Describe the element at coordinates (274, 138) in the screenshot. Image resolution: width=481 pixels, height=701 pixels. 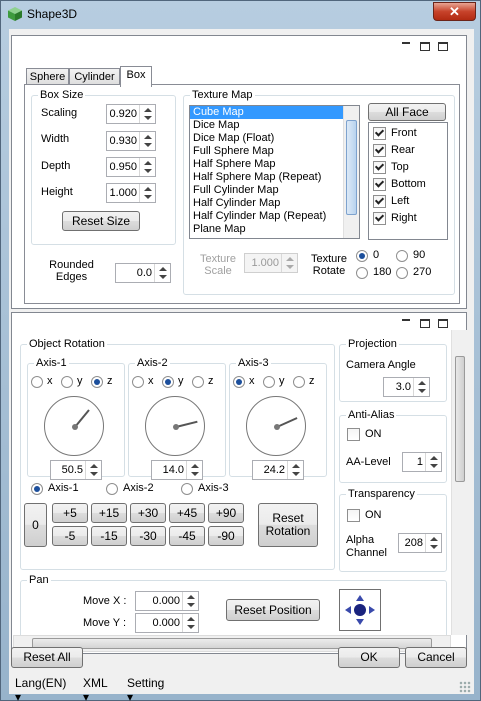
I see `texture-map-item: Dice Map (Float)` at that location.